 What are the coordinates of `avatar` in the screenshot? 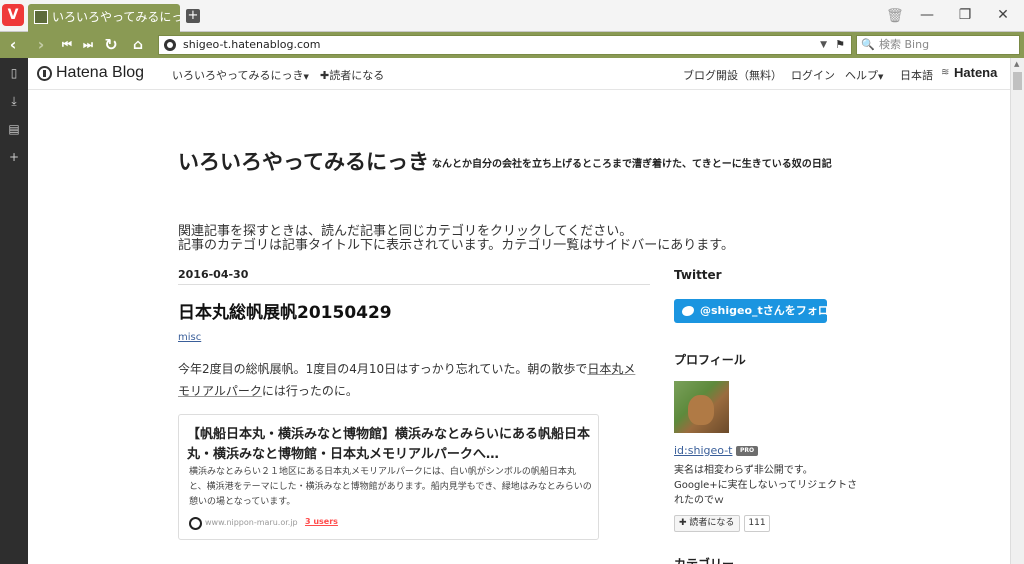 It's located at (701, 407).